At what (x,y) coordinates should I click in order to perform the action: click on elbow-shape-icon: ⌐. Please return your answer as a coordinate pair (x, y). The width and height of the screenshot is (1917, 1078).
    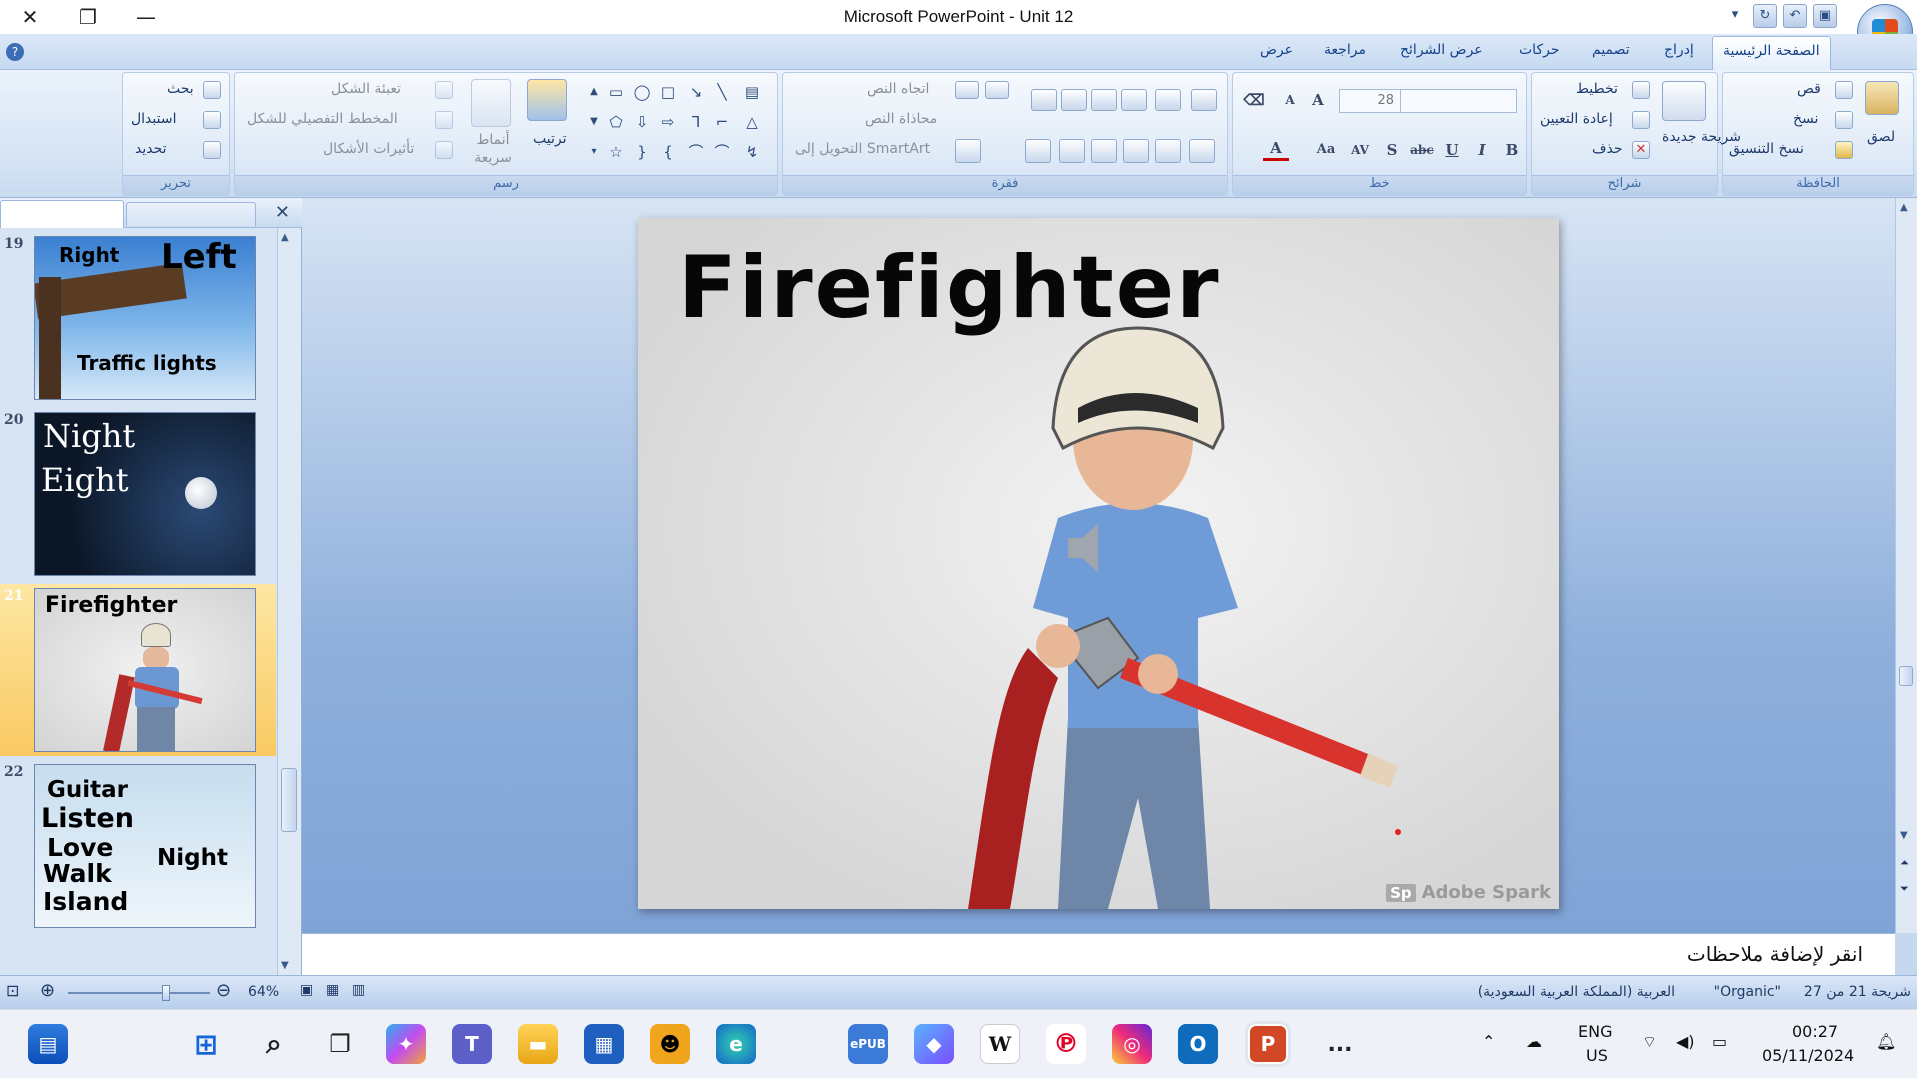
    Looking at the image, I should click on (722, 122).